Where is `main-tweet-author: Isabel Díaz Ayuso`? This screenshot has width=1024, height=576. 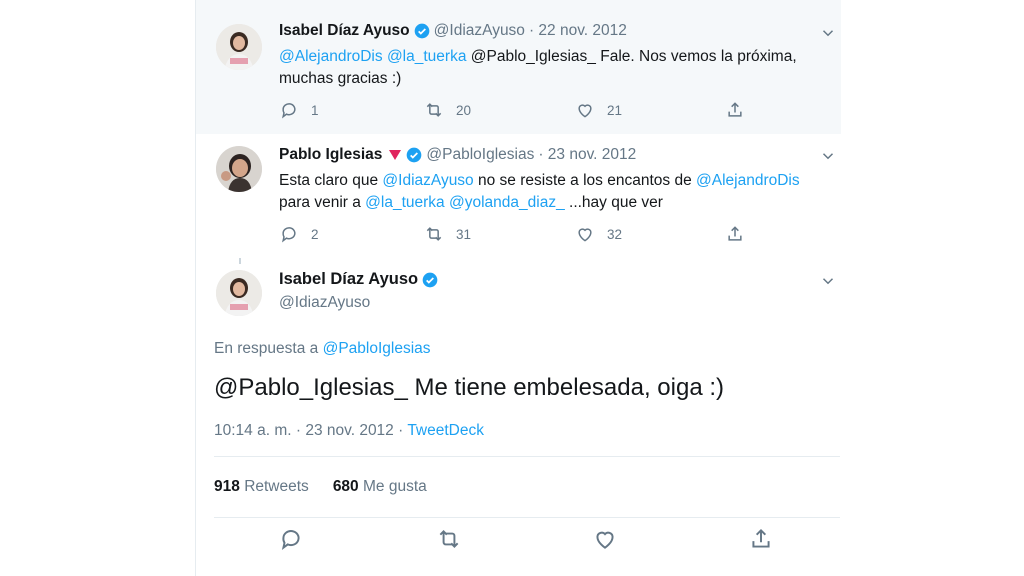
main-tweet-author: Isabel Díaz Ayuso is located at coordinates (358, 279).